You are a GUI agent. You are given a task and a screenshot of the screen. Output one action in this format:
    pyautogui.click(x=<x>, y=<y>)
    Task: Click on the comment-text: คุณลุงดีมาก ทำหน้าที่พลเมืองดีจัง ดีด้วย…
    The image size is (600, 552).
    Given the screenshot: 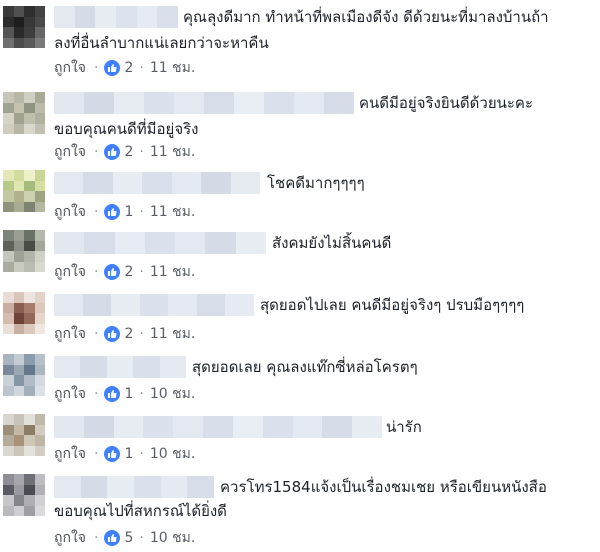 What is the action you would take?
    pyautogui.click(x=366, y=17)
    